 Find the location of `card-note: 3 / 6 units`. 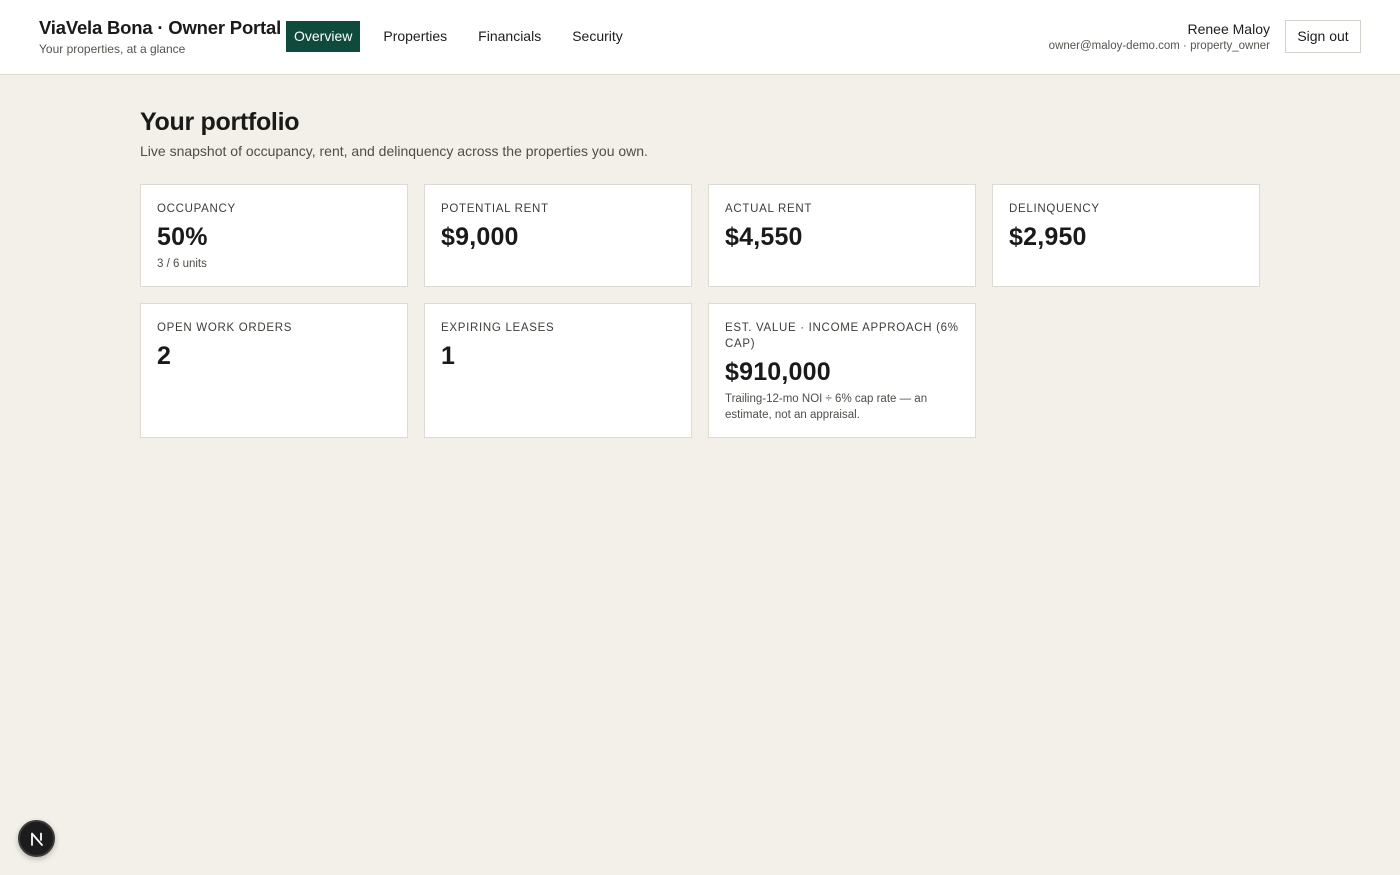

card-note: 3 / 6 units is located at coordinates (182, 264).